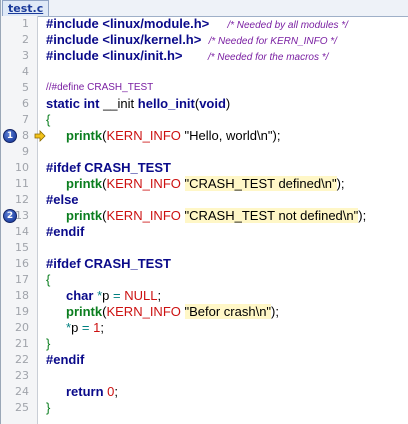 This screenshot has width=408, height=424. I want to click on code-token: hello_init, so click(166, 103).